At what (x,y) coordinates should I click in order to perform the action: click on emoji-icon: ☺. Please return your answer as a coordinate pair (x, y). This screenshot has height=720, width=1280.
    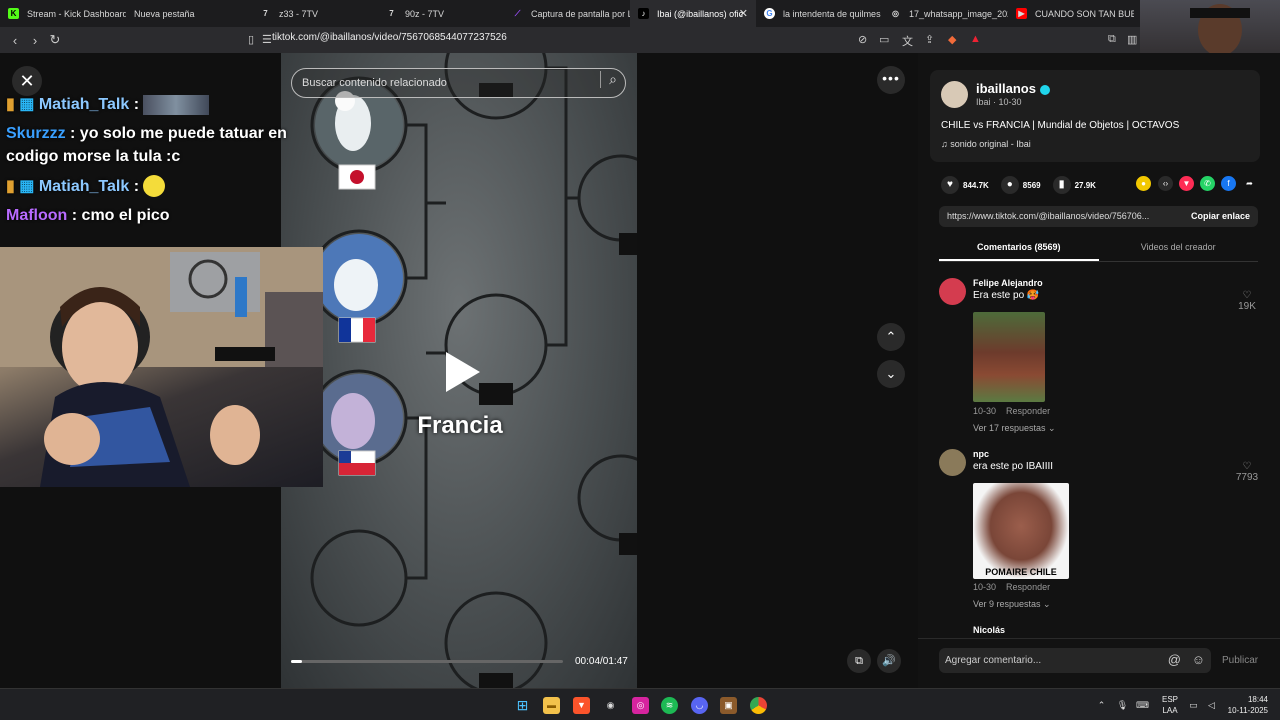
    Looking at the image, I should click on (1198, 659).